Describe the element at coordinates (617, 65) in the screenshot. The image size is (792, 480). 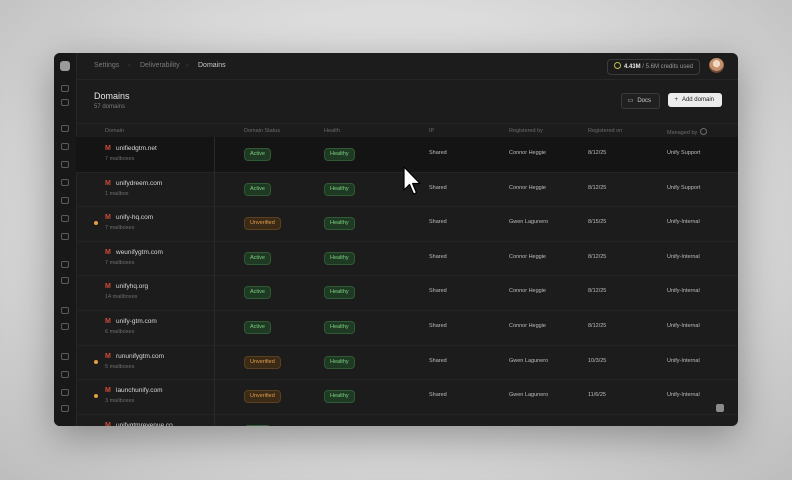
I see `credits-ring-icon` at that location.